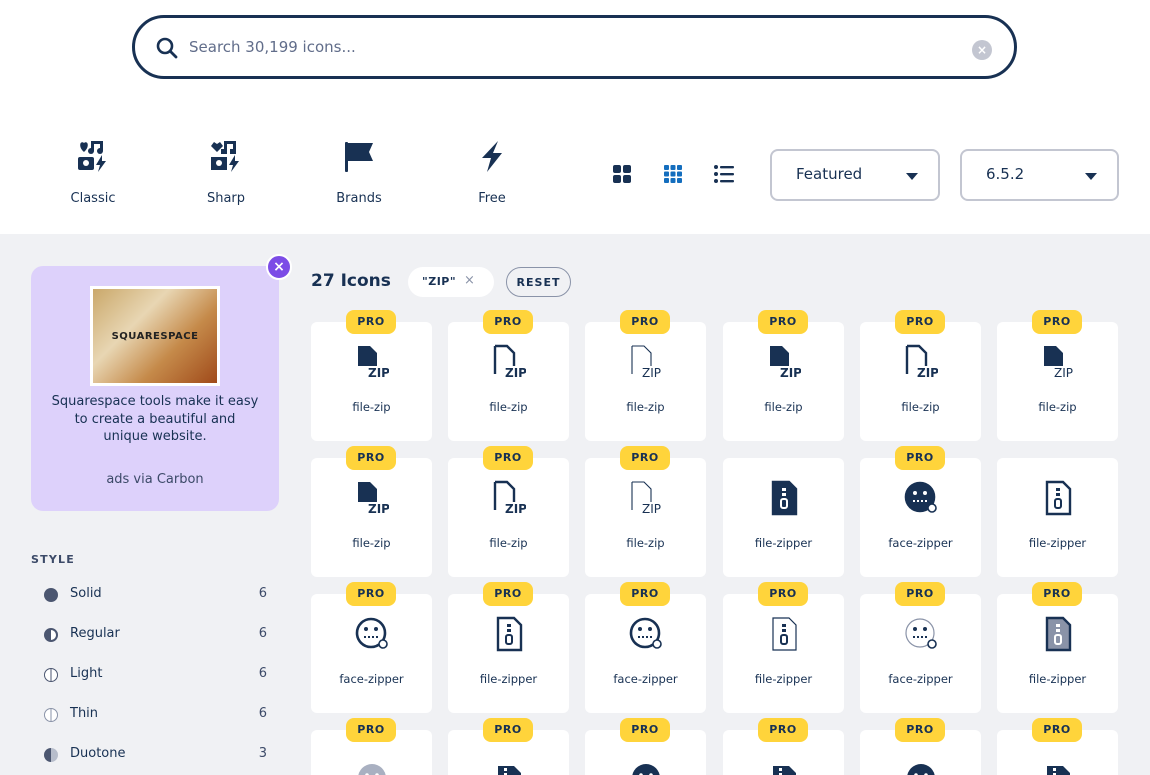  I want to click on style-filter-thin: Thin 6, so click(151, 715).